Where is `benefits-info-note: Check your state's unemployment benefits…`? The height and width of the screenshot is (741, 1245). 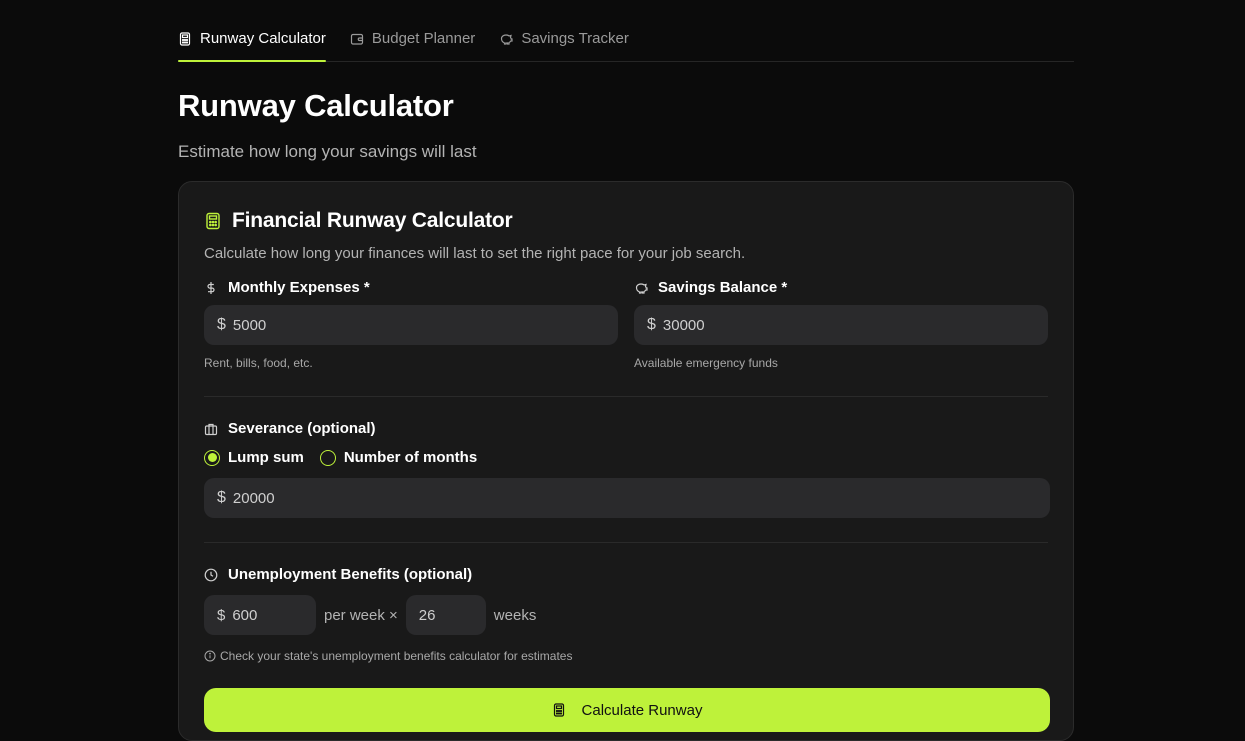
benefits-info-note: Check your state's unemployment benefits… is located at coordinates (626, 656).